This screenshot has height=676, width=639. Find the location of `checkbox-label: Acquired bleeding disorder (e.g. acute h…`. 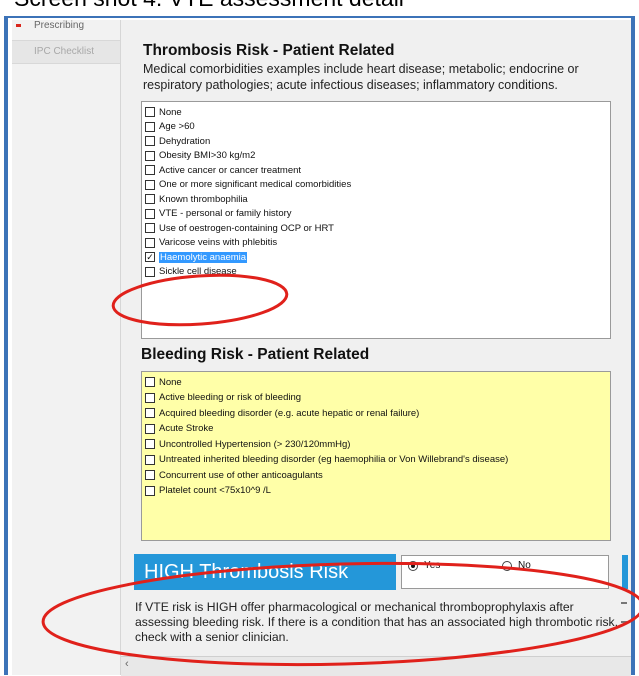

checkbox-label: Acquired bleeding disorder (e.g. acute h… is located at coordinates (289, 413).